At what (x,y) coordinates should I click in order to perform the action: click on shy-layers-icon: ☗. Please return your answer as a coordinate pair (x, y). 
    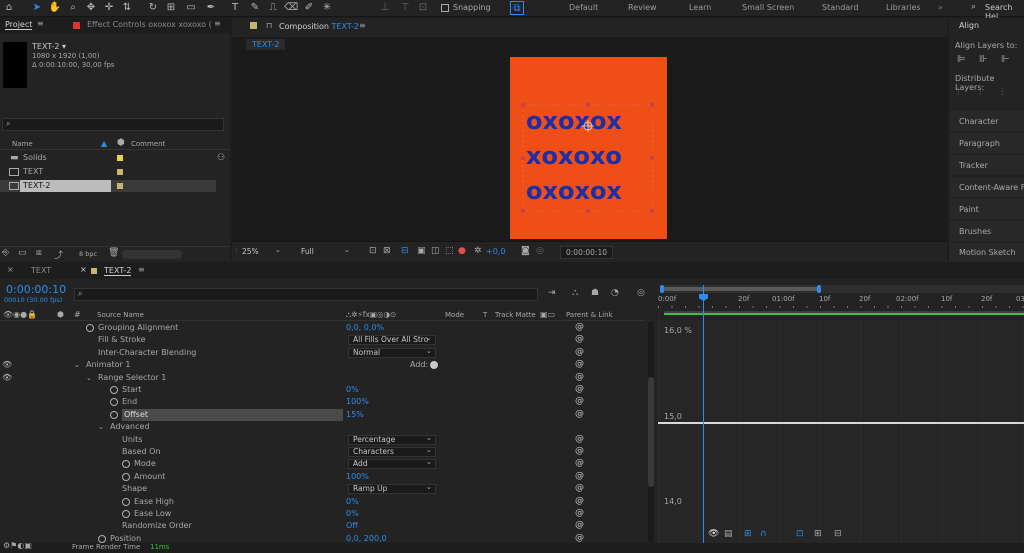
    Looking at the image, I should click on (595, 293).